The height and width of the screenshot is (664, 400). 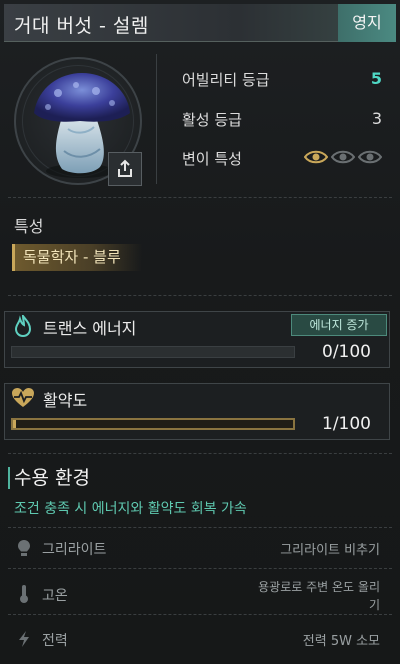 I want to click on mutation-eyes, so click(x=343, y=157).